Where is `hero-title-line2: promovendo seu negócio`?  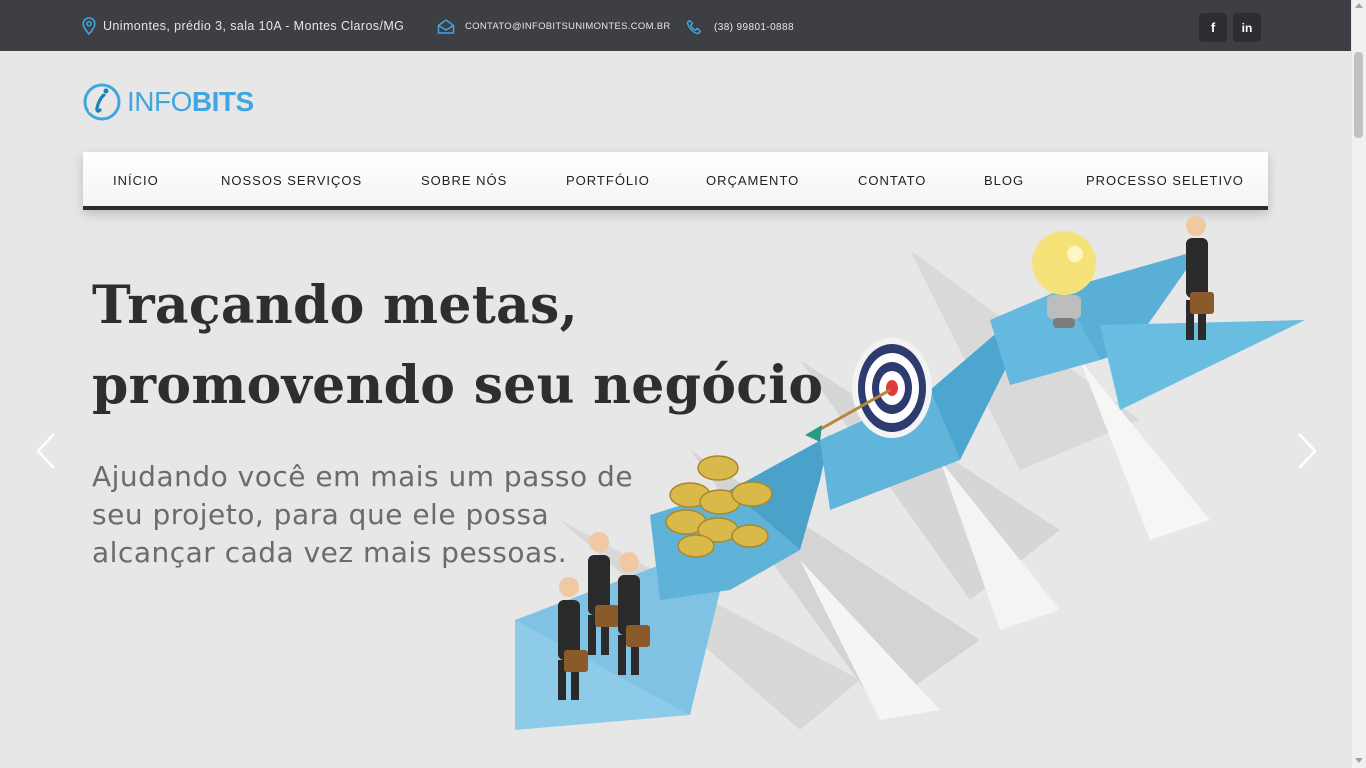
hero-title-line2: promovendo seu negócio is located at coordinates (458, 385).